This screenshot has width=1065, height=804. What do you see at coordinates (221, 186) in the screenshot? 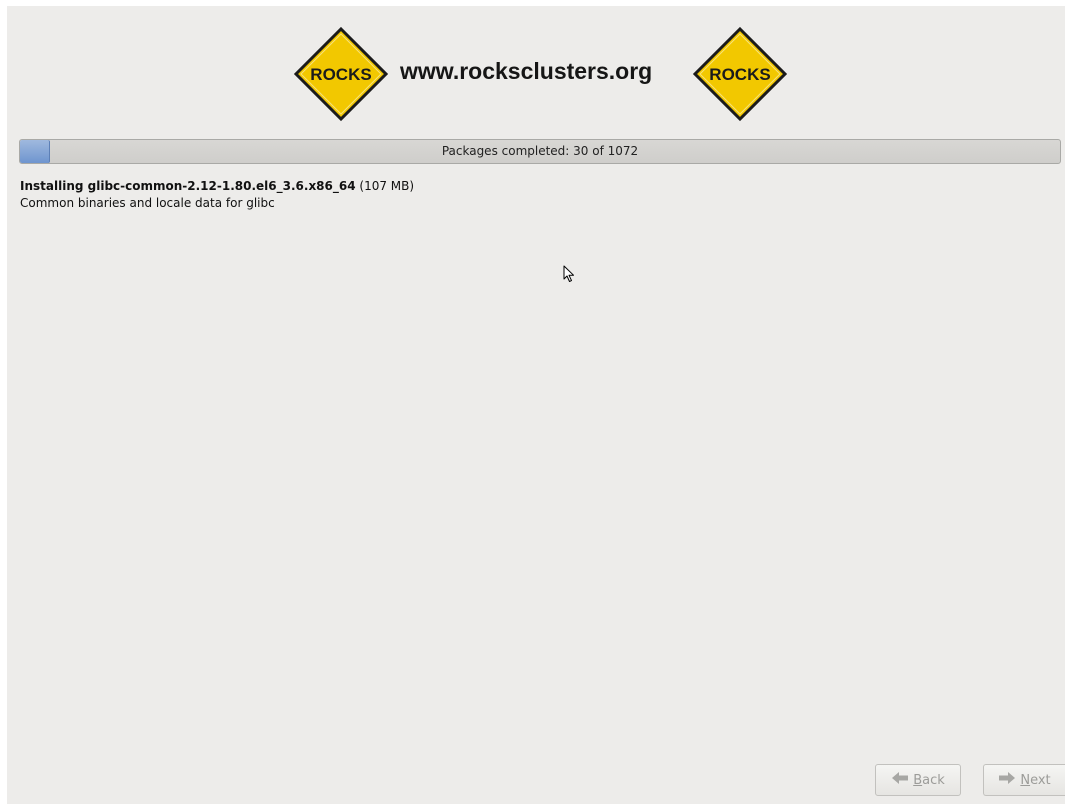
I see `package-name: glibc-common-2.12-1.80.el6_3.6.x86_64` at bounding box center [221, 186].